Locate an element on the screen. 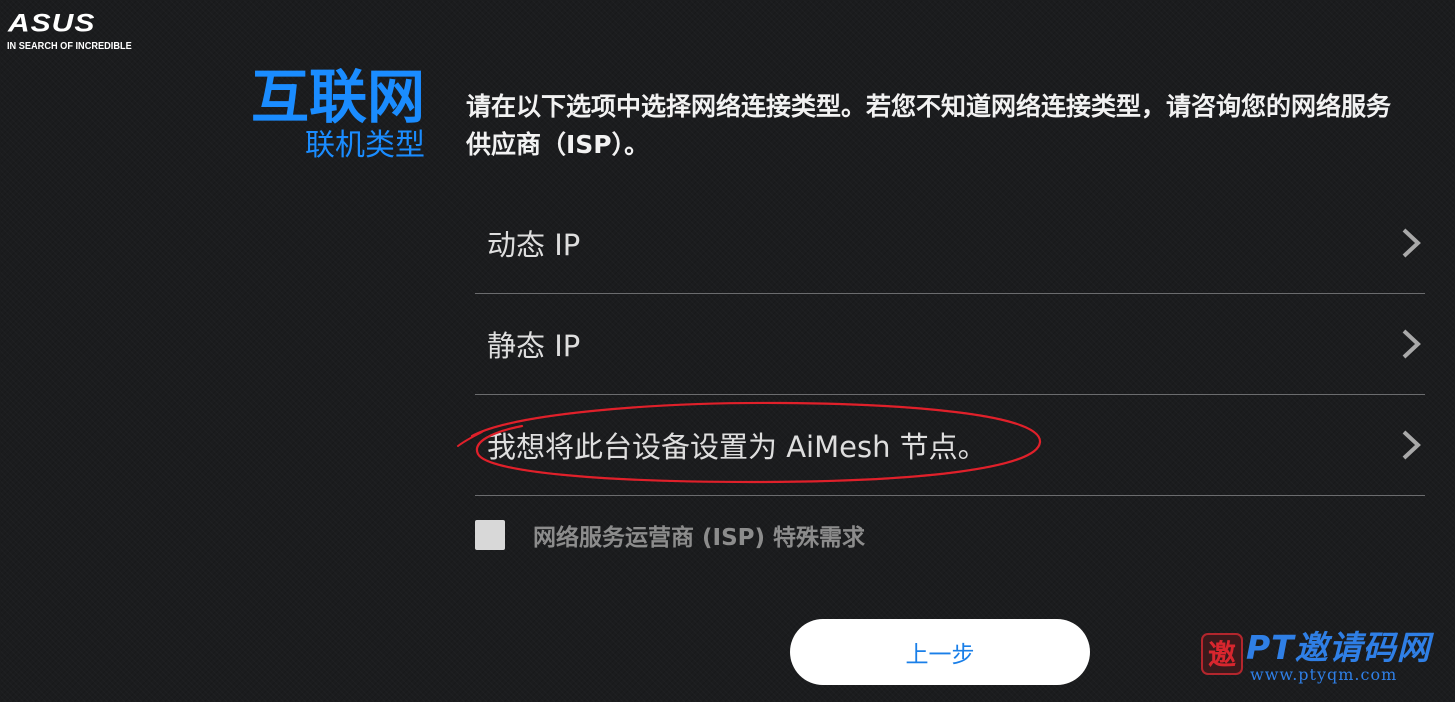  option-dynamic-ip: 动态 IP is located at coordinates (950, 243).